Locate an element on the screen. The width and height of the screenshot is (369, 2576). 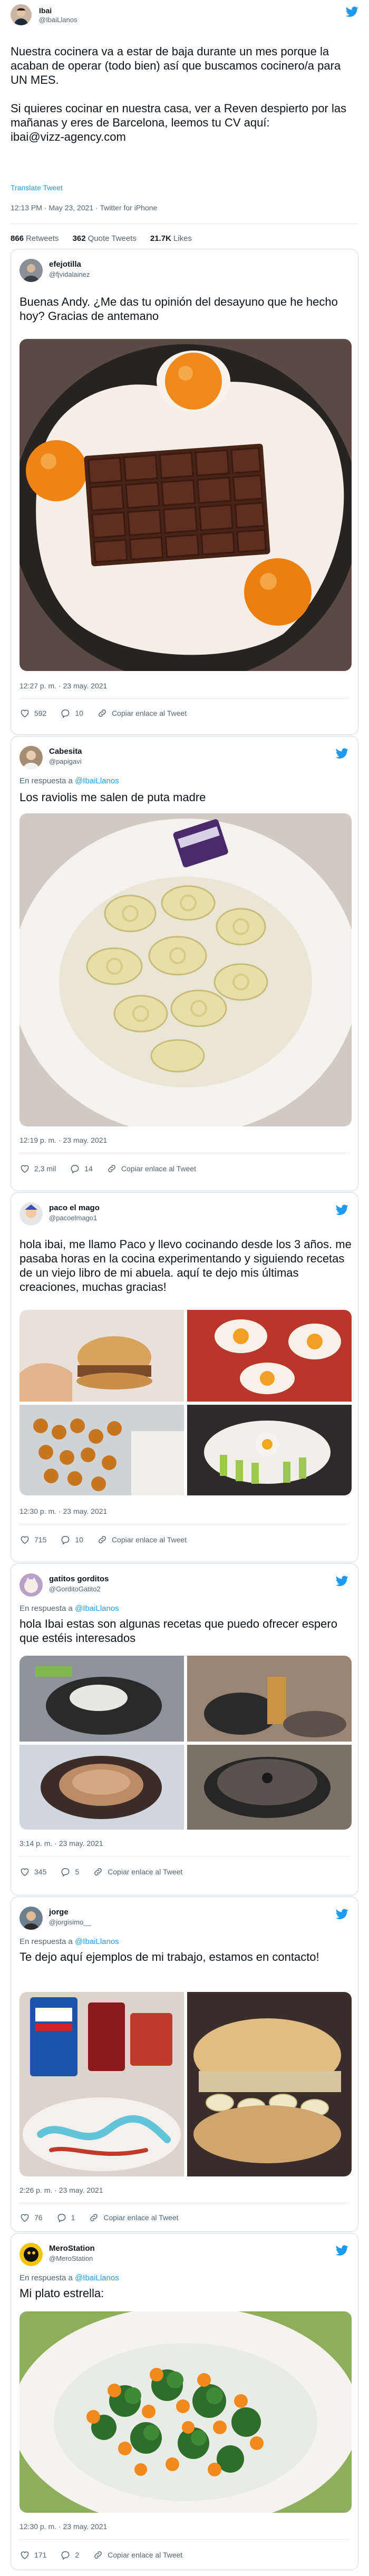
reply-button: 1 is located at coordinates (65, 2217).